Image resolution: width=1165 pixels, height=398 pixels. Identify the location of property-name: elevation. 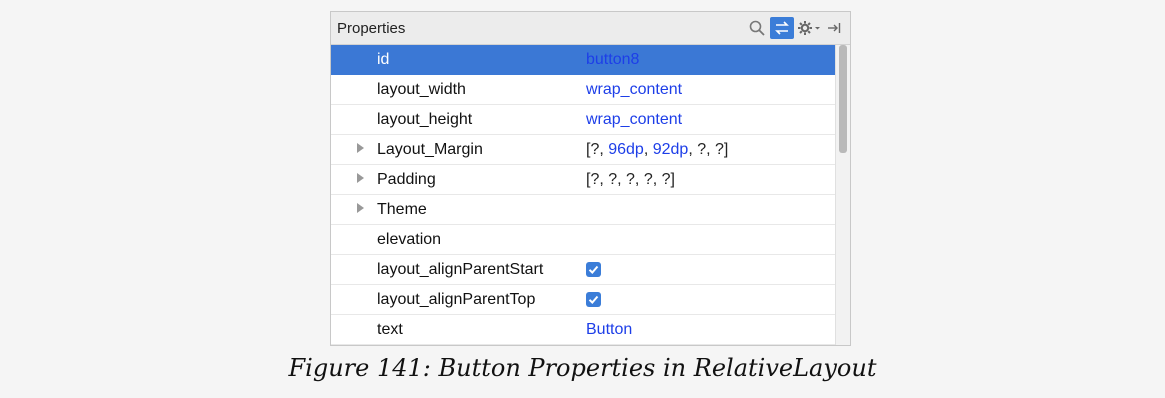
(409, 239).